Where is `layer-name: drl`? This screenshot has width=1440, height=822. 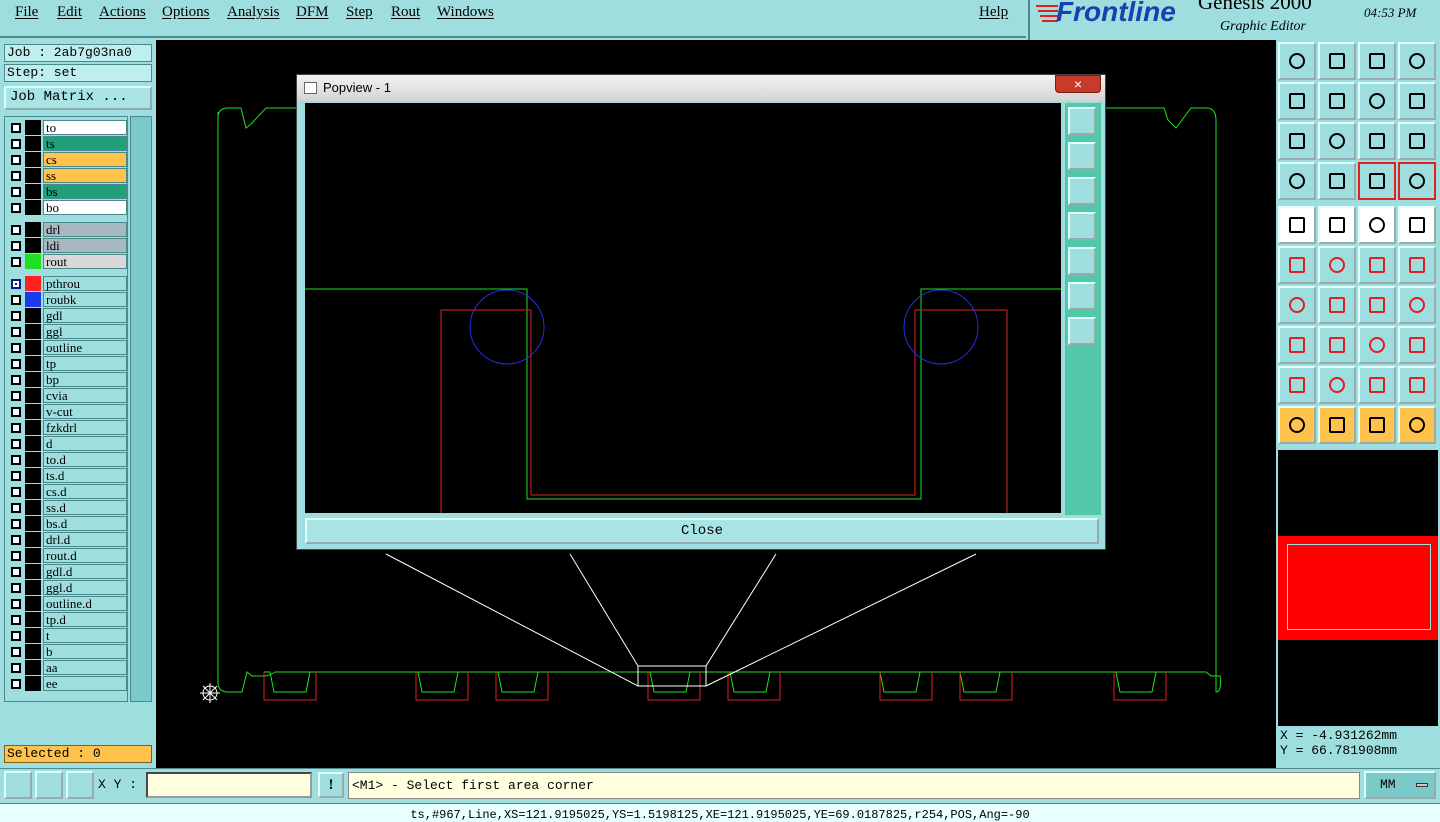
layer-name: drl is located at coordinates (85, 229).